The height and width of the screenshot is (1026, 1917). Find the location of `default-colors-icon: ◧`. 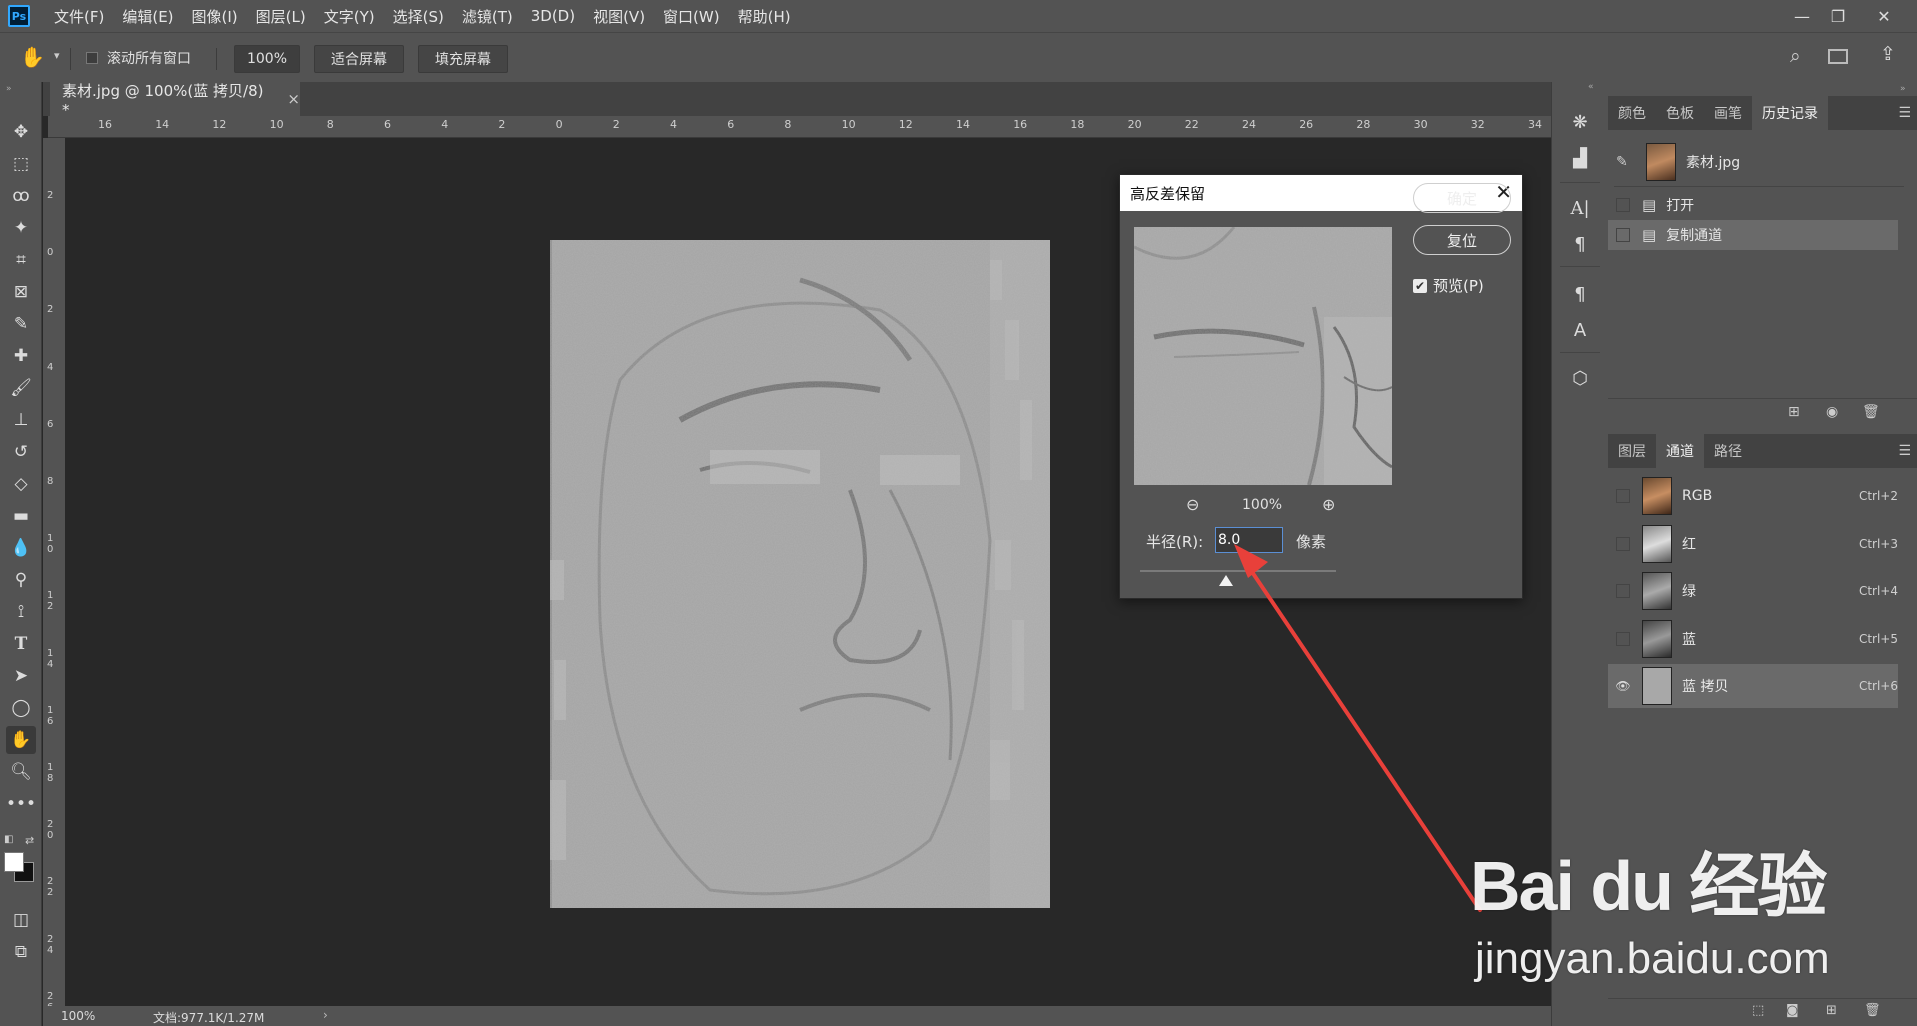

default-colors-icon: ◧ is located at coordinates (8, 839).